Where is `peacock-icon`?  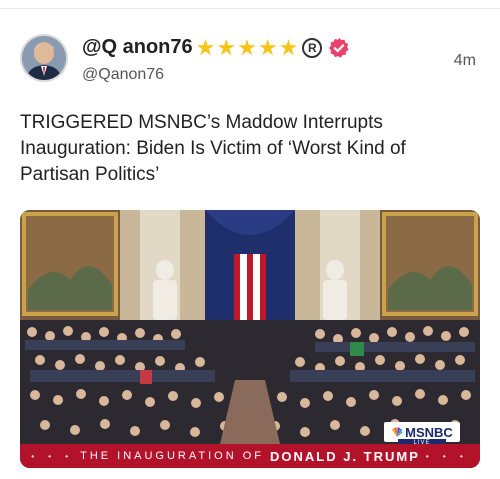
peacock-icon is located at coordinates (397, 432).